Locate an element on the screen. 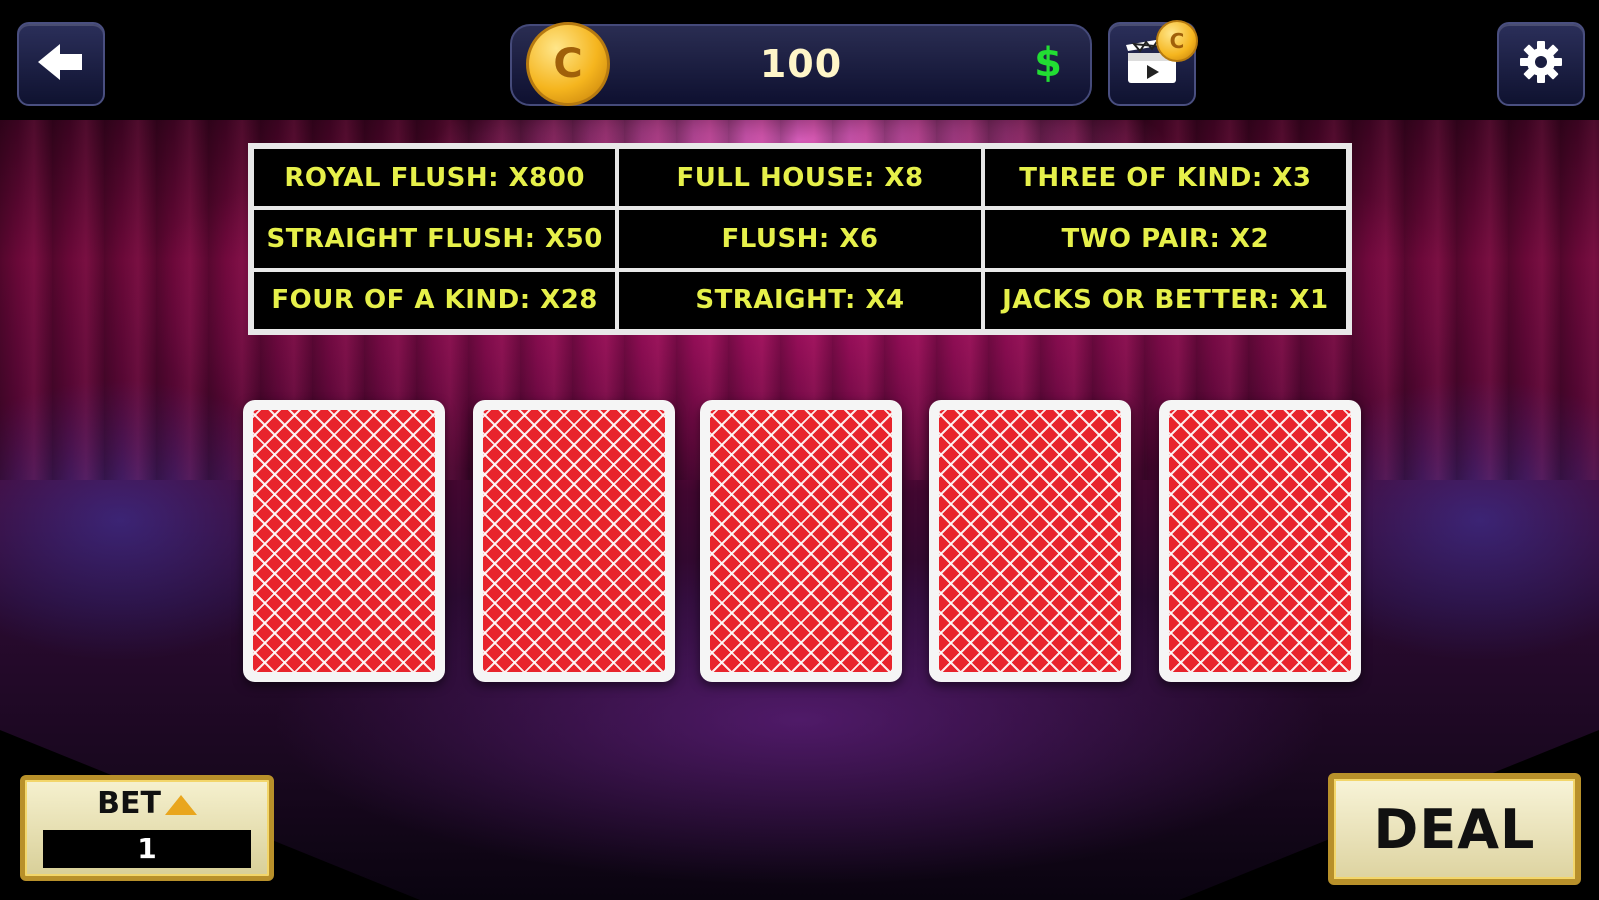 This screenshot has height=900, width=1599. bet-value: 1 is located at coordinates (147, 849).